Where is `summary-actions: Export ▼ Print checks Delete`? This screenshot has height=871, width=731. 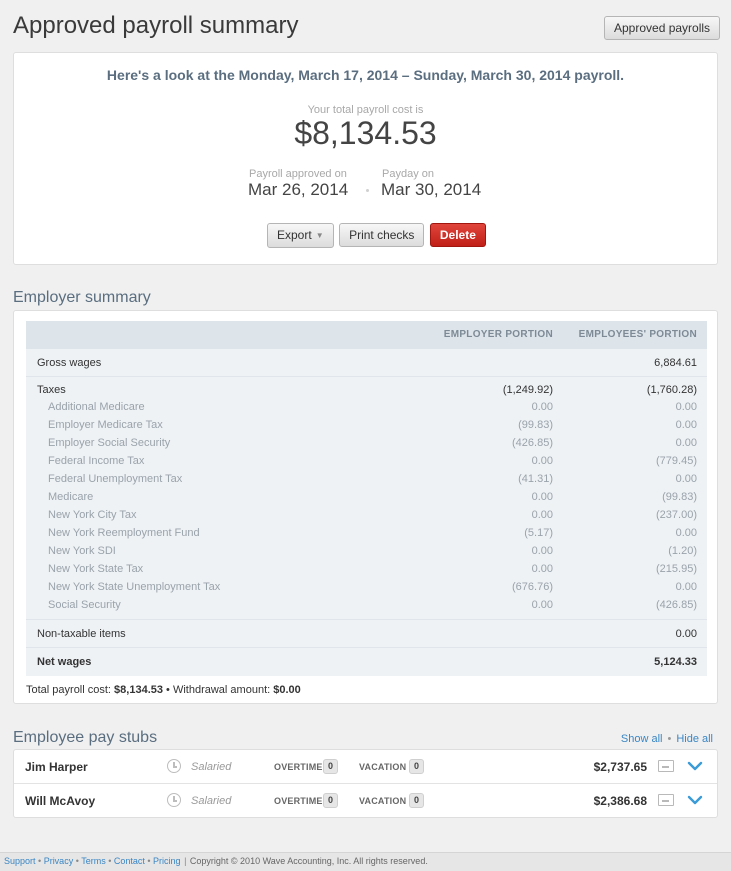 summary-actions: Export ▼ Print checks Delete is located at coordinates (377, 235).